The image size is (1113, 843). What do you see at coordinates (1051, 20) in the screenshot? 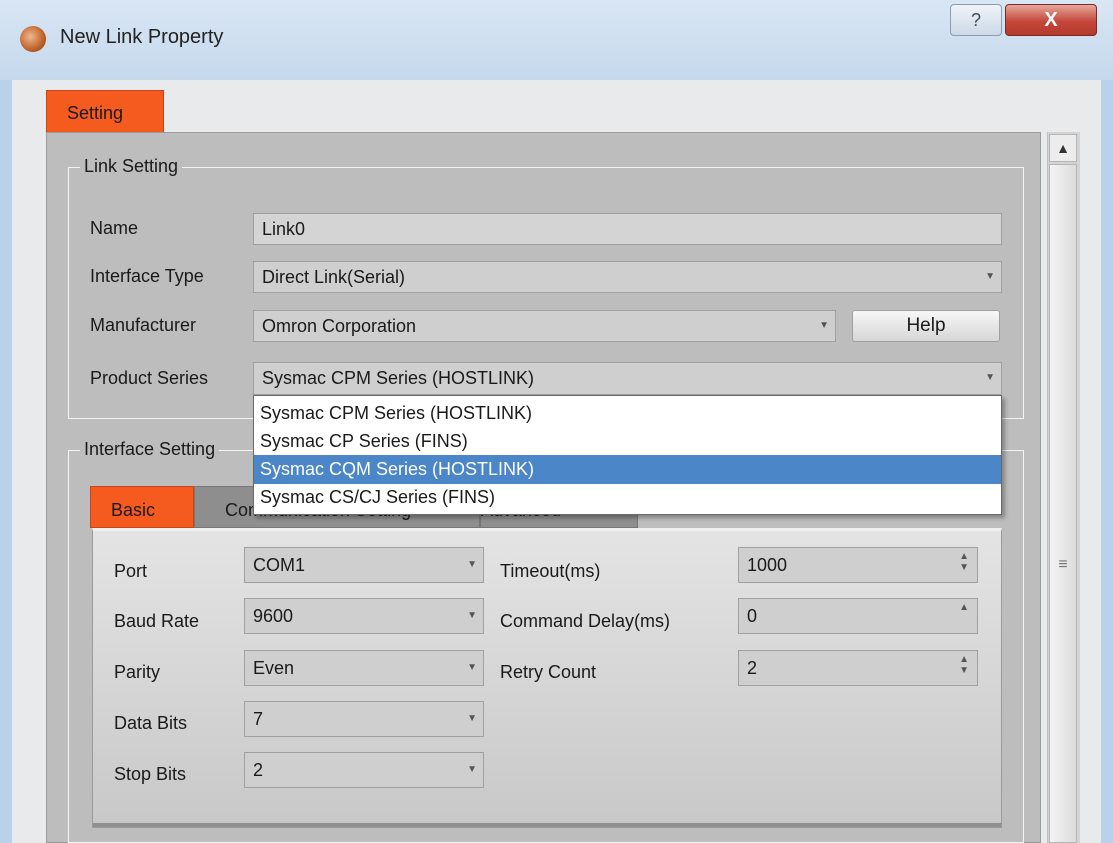
I see `close-icon: X` at bounding box center [1051, 20].